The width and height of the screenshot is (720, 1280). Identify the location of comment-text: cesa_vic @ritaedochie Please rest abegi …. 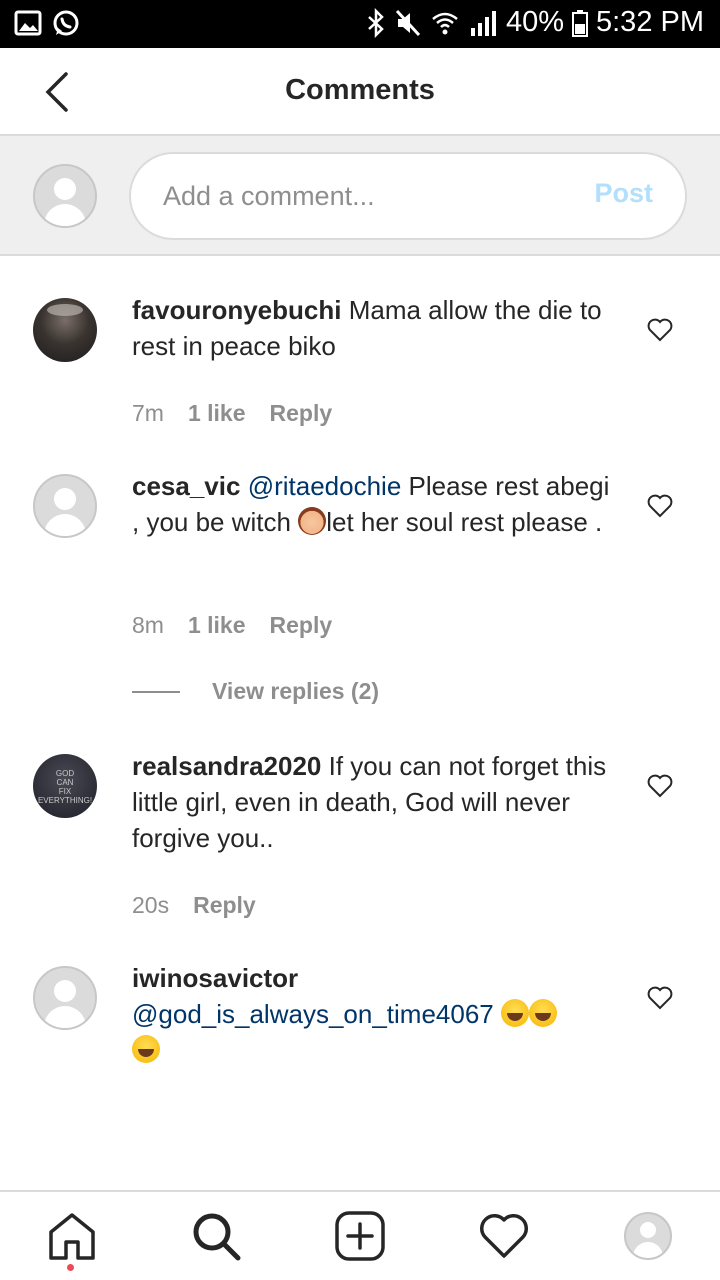
(372, 504).